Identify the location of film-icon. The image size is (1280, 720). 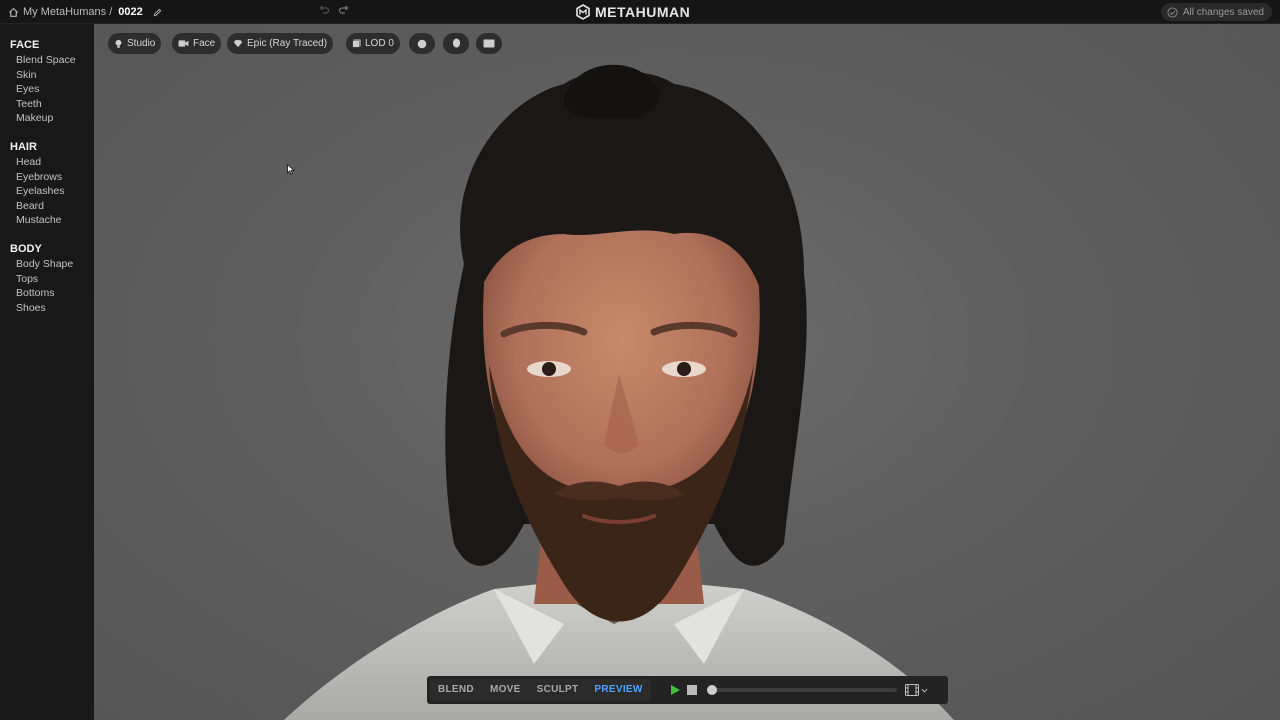
(911, 690).